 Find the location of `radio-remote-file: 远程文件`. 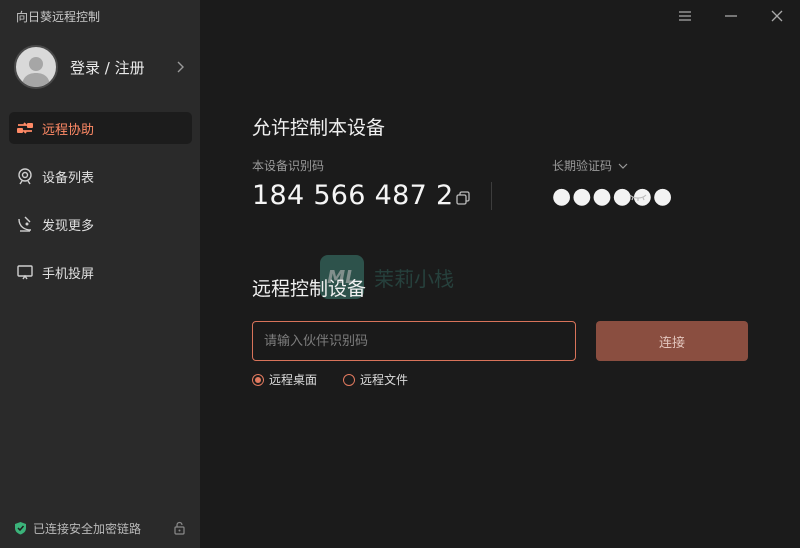

radio-remote-file: 远程文件 is located at coordinates (375, 379).